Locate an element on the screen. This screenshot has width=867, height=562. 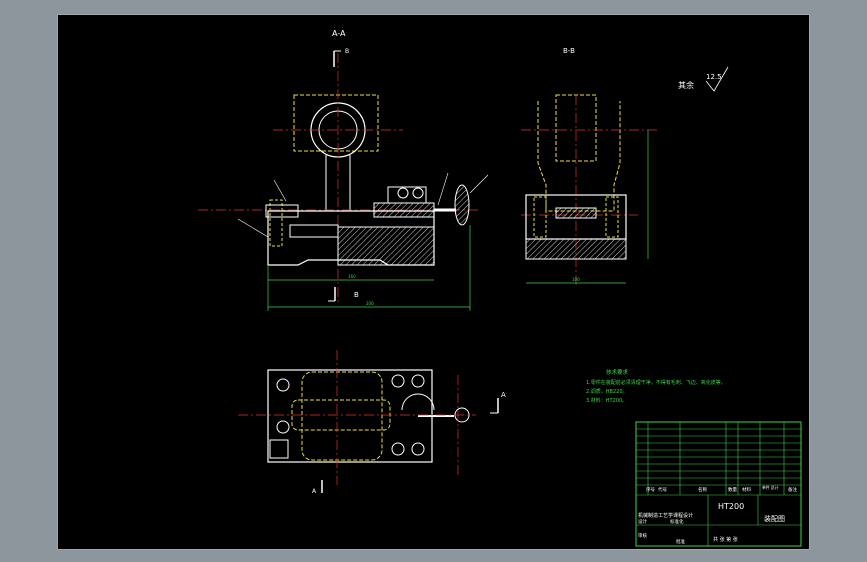
svg-text: 160 is located at coordinates (352, 276).